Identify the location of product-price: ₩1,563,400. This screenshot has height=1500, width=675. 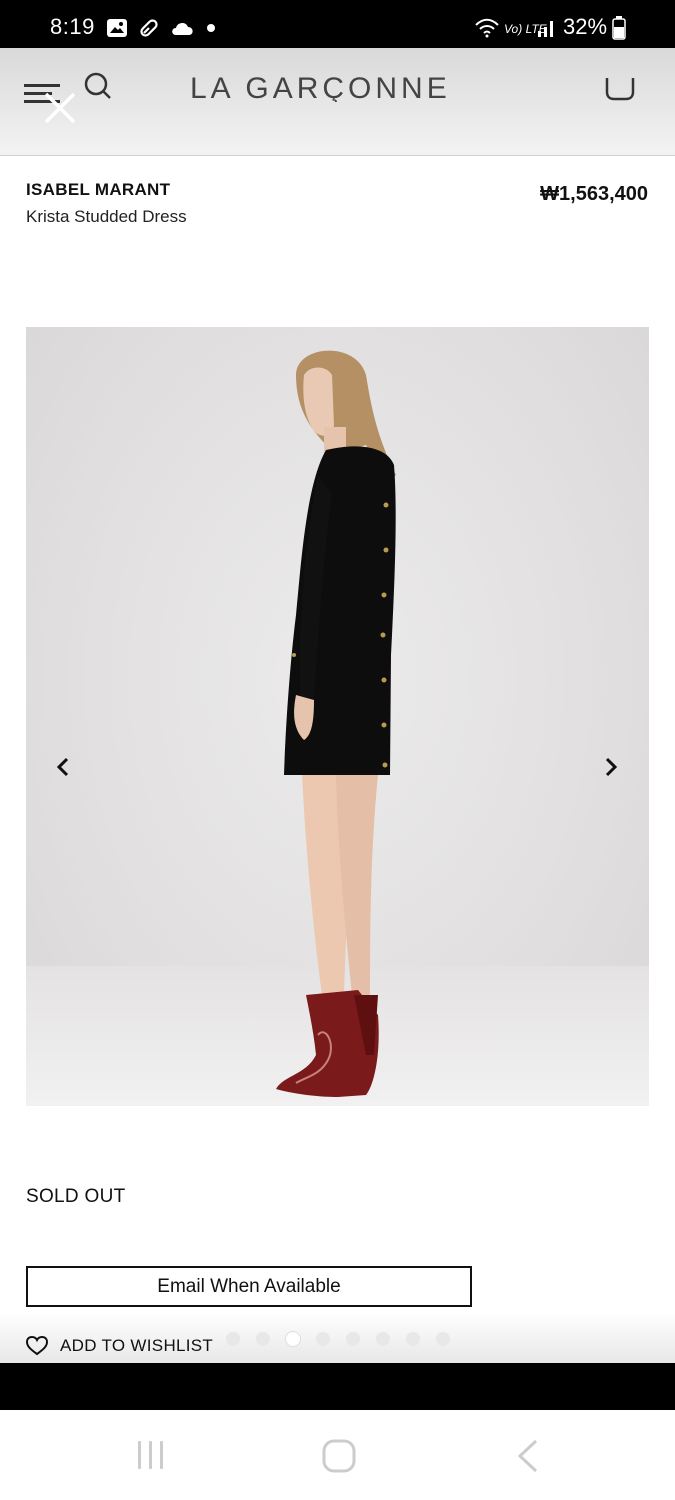
(594, 194).